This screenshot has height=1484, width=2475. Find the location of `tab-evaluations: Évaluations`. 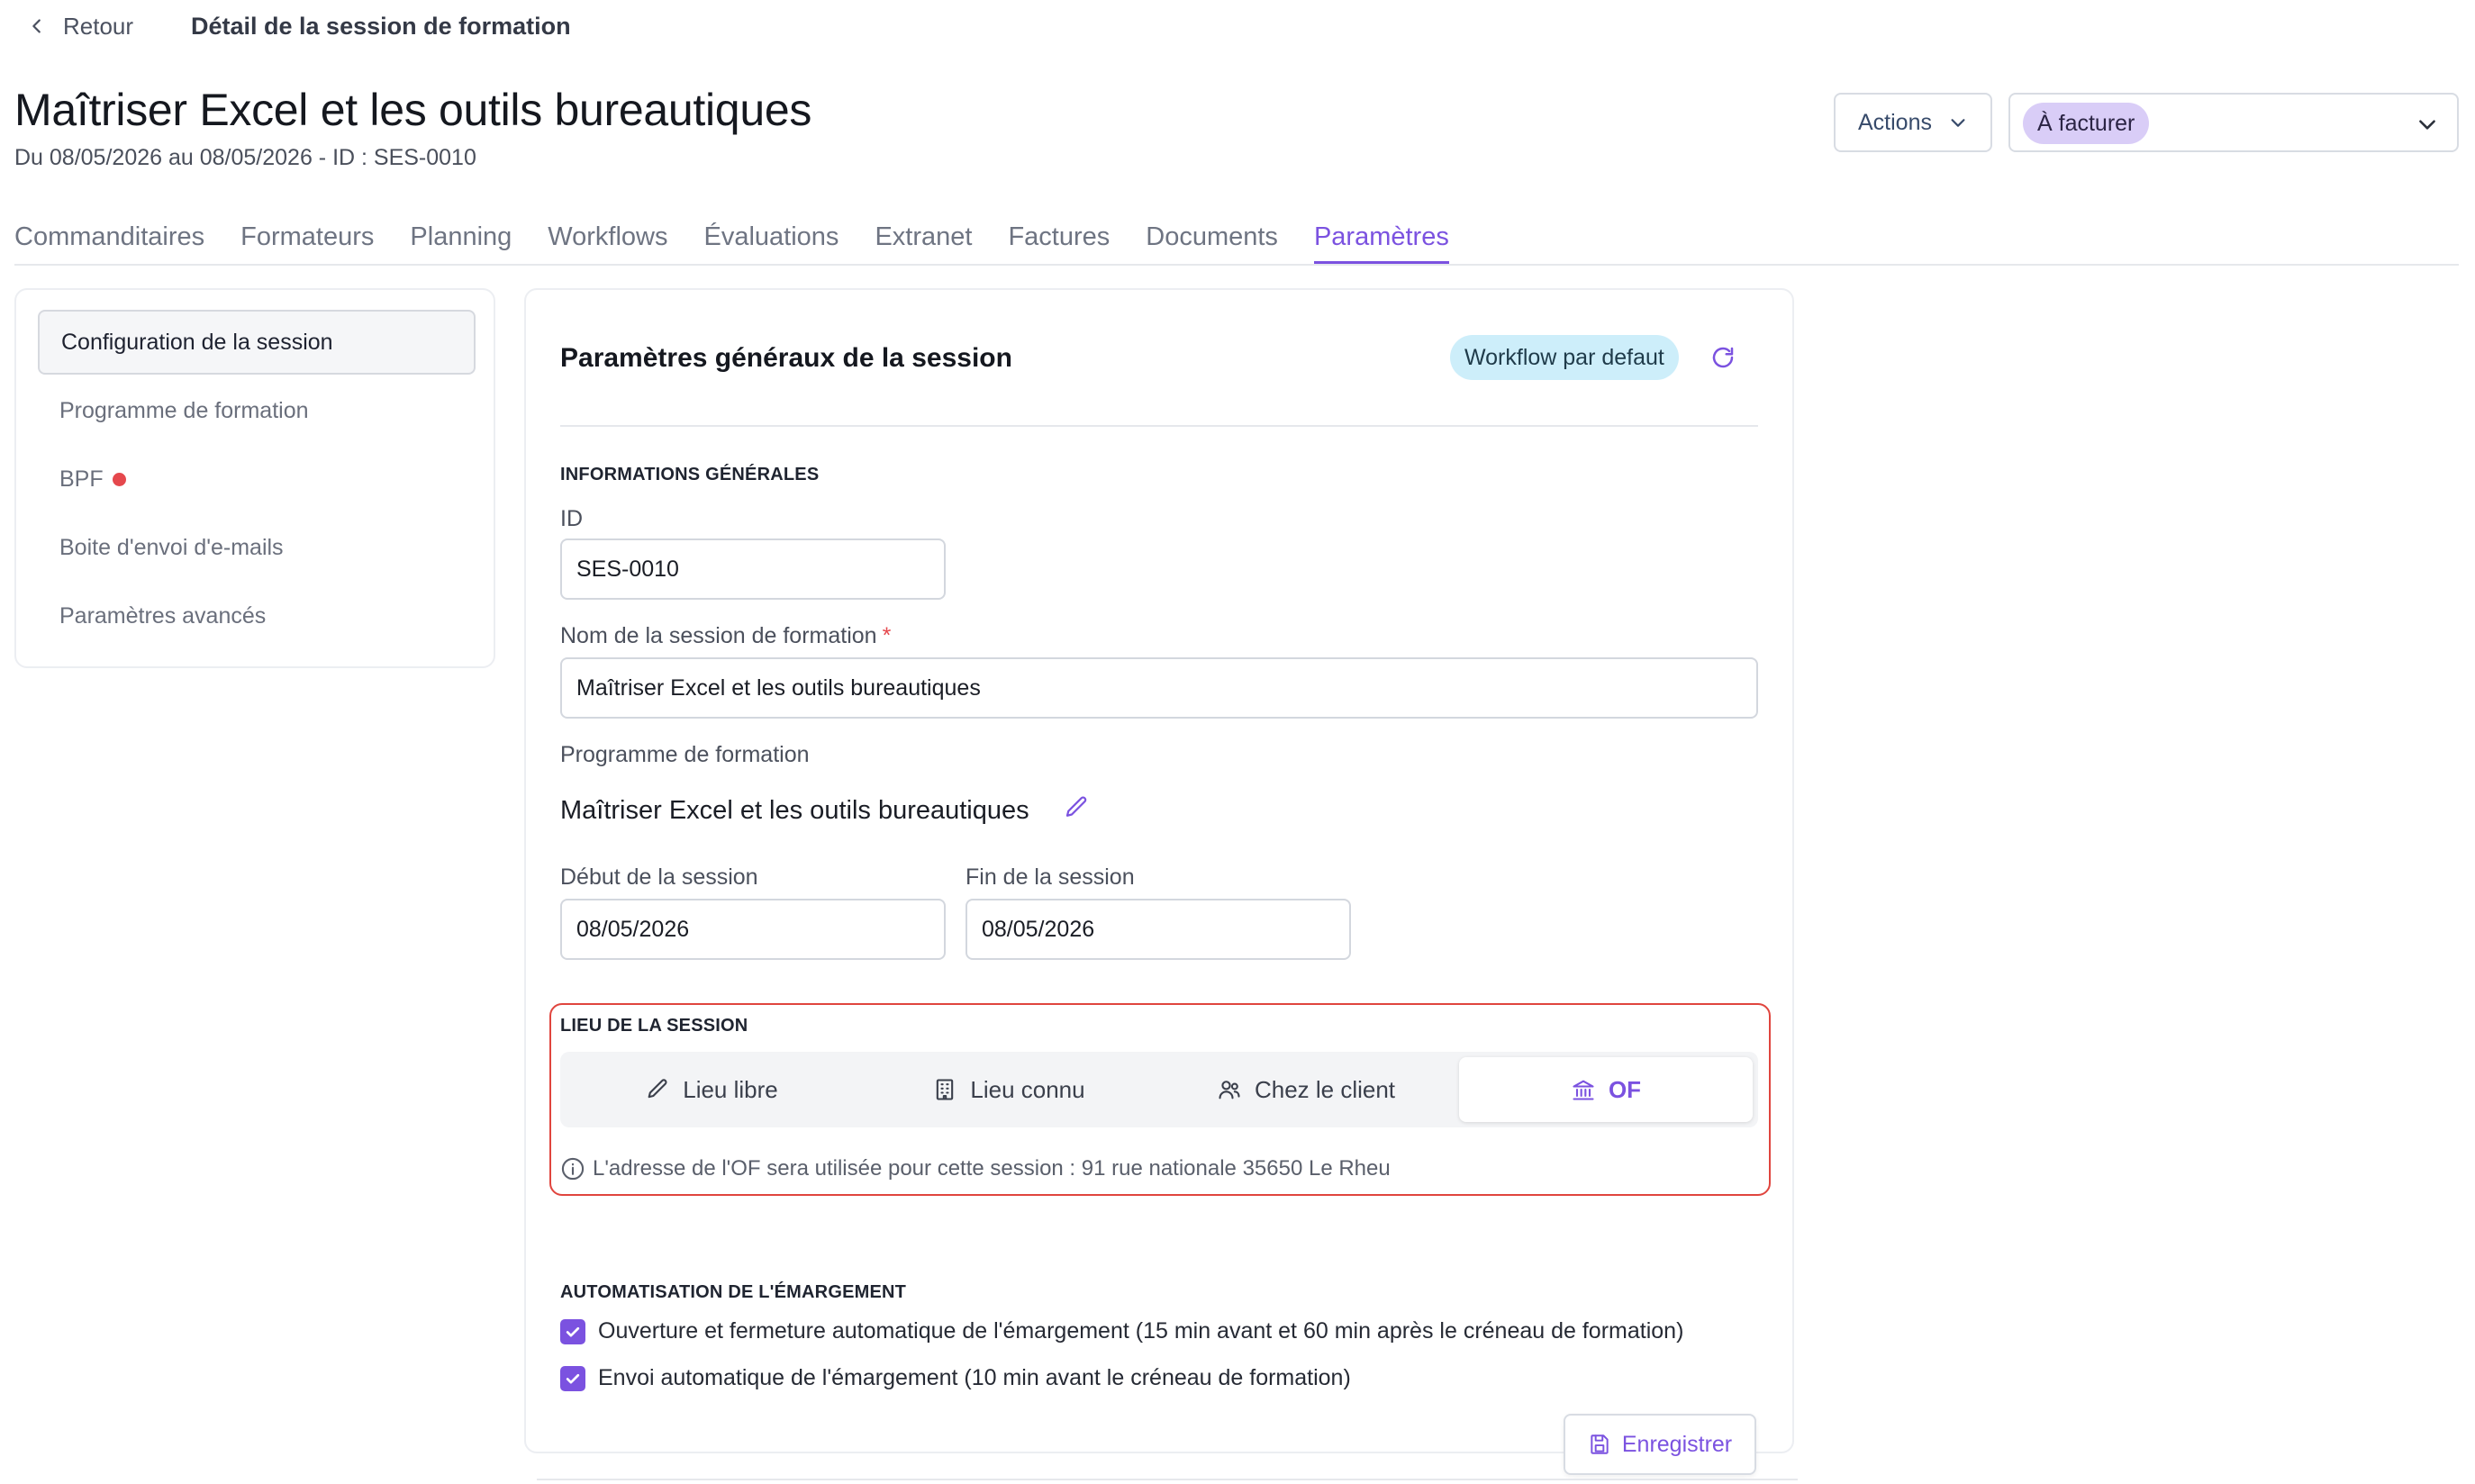

tab-evaluations: Évaluations is located at coordinates (771, 242).